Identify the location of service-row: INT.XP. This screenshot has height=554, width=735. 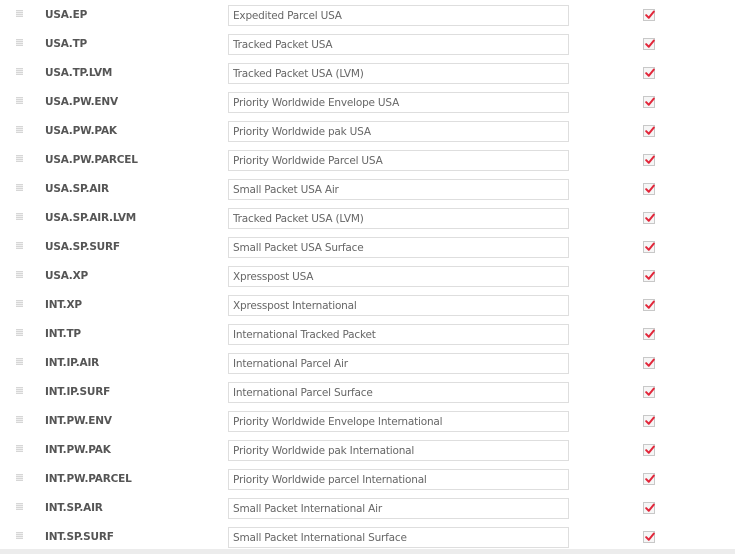
(367, 304).